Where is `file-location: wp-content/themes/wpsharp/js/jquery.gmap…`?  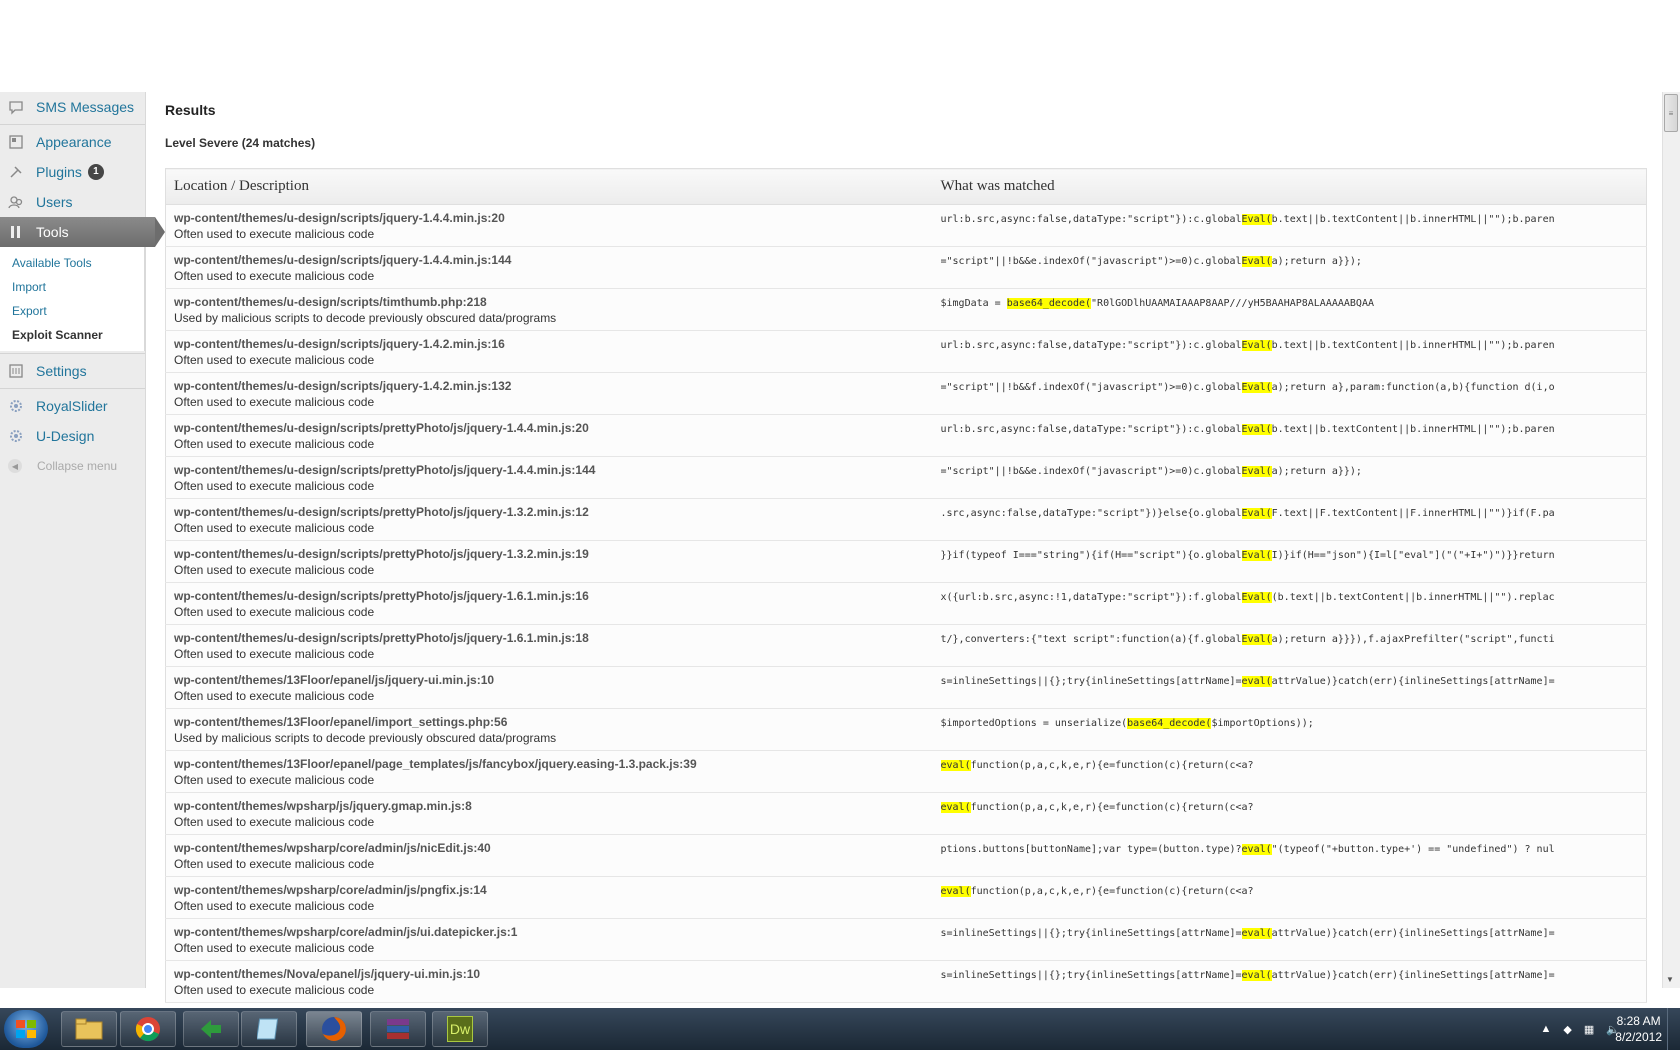 file-location: wp-content/themes/wpsharp/js/jquery.gmap… is located at coordinates (323, 805).